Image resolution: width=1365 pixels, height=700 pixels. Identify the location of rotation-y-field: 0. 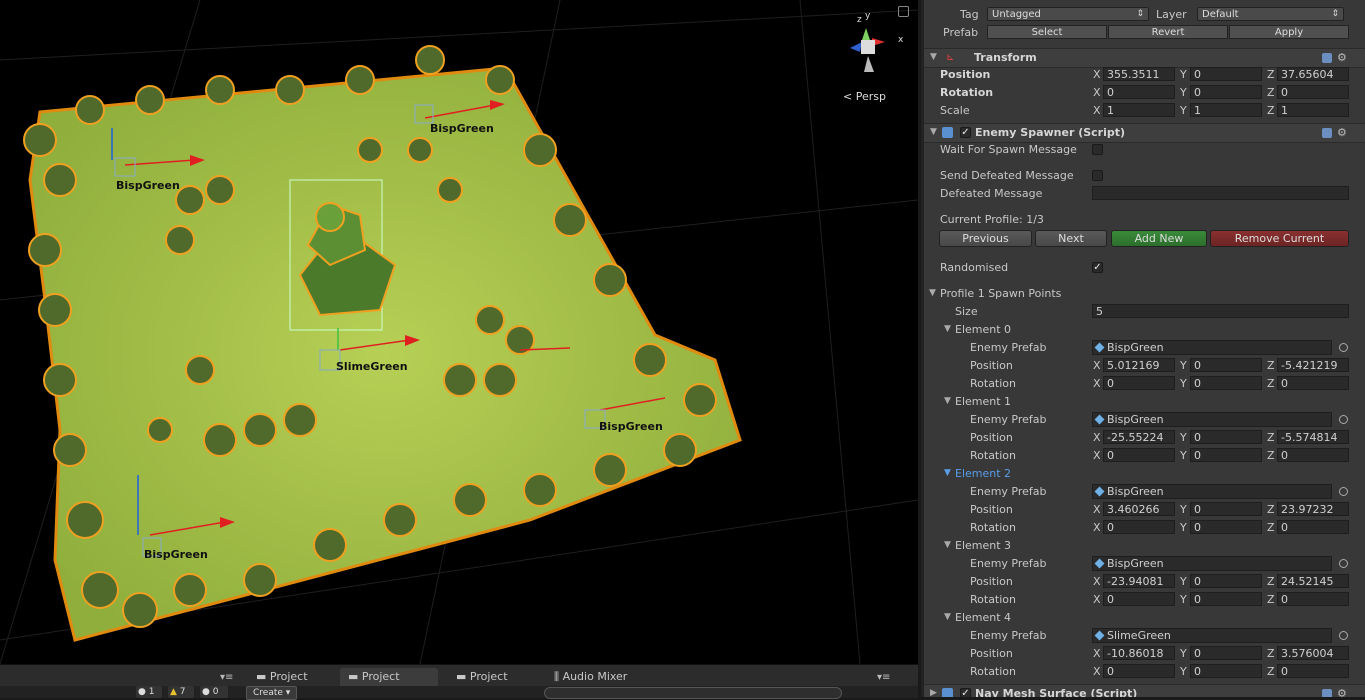
(1226, 92).